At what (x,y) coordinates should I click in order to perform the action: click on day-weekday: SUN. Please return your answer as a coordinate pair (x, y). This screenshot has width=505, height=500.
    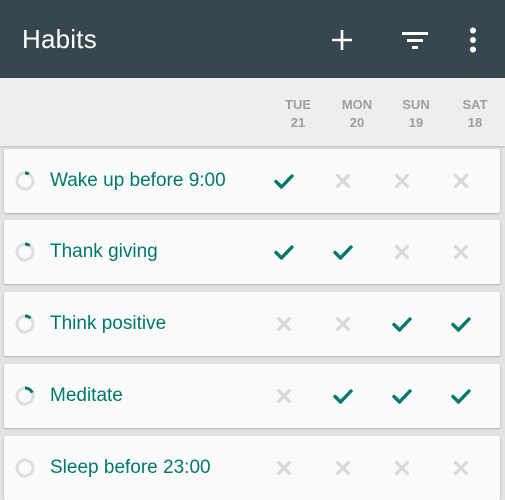
    Looking at the image, I should click on (416, 104).